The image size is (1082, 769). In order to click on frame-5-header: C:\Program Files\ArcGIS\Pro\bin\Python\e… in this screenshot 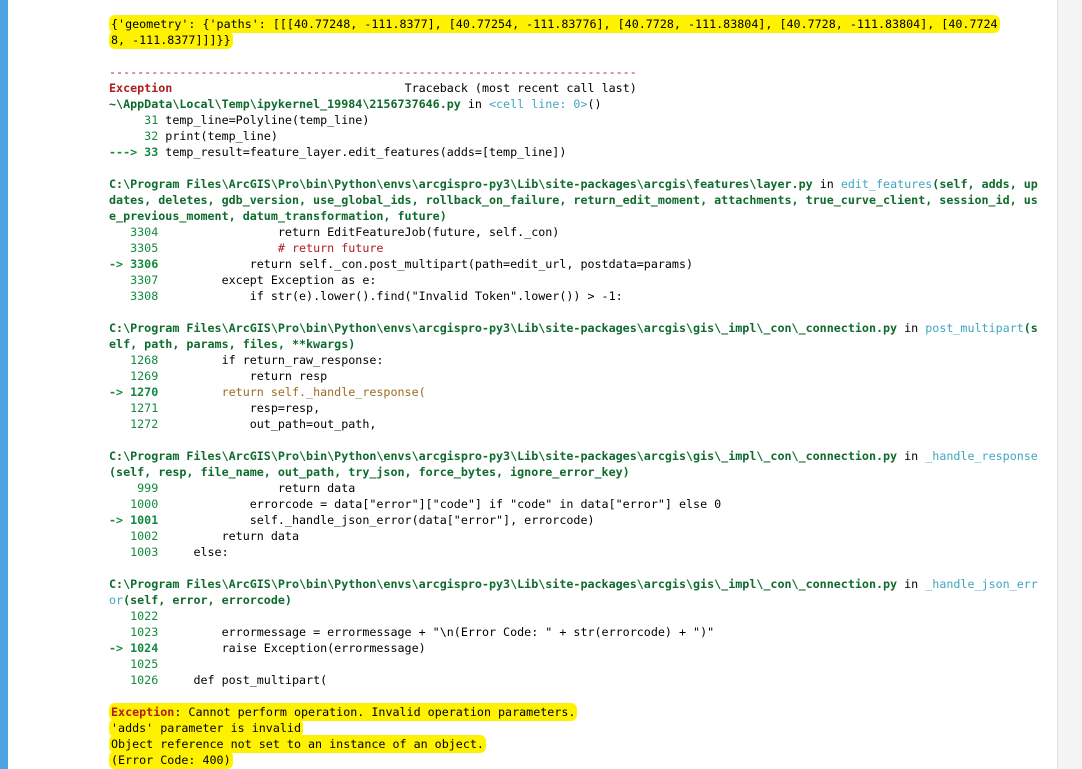, I will do `click(573, 592)`.